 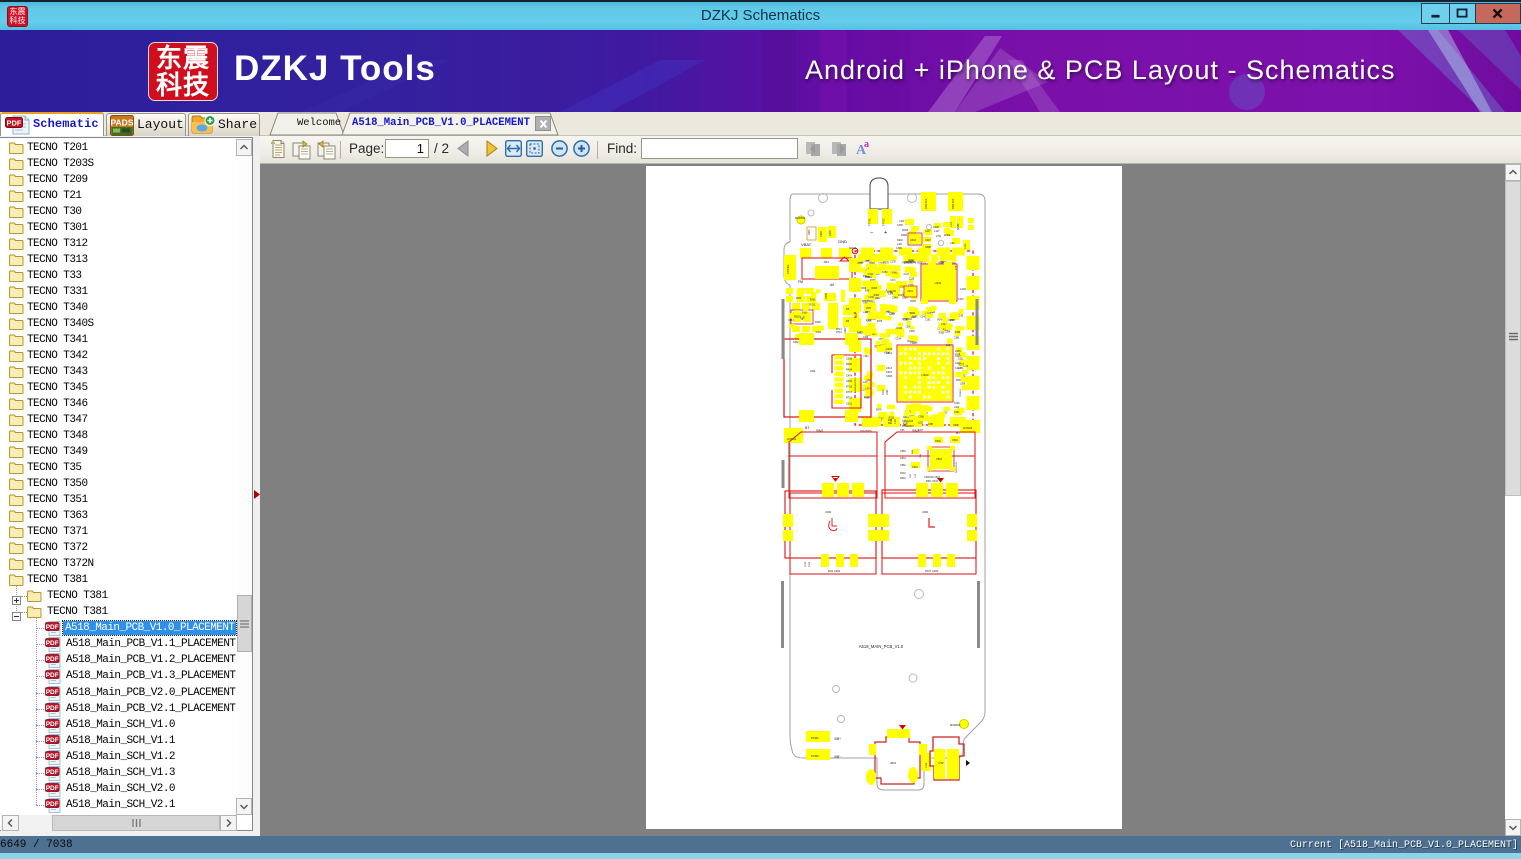 What do you see at coordinates (849, 370) in the screenshot?
I see `svg-text: R404` at bounding box center [849, 370].